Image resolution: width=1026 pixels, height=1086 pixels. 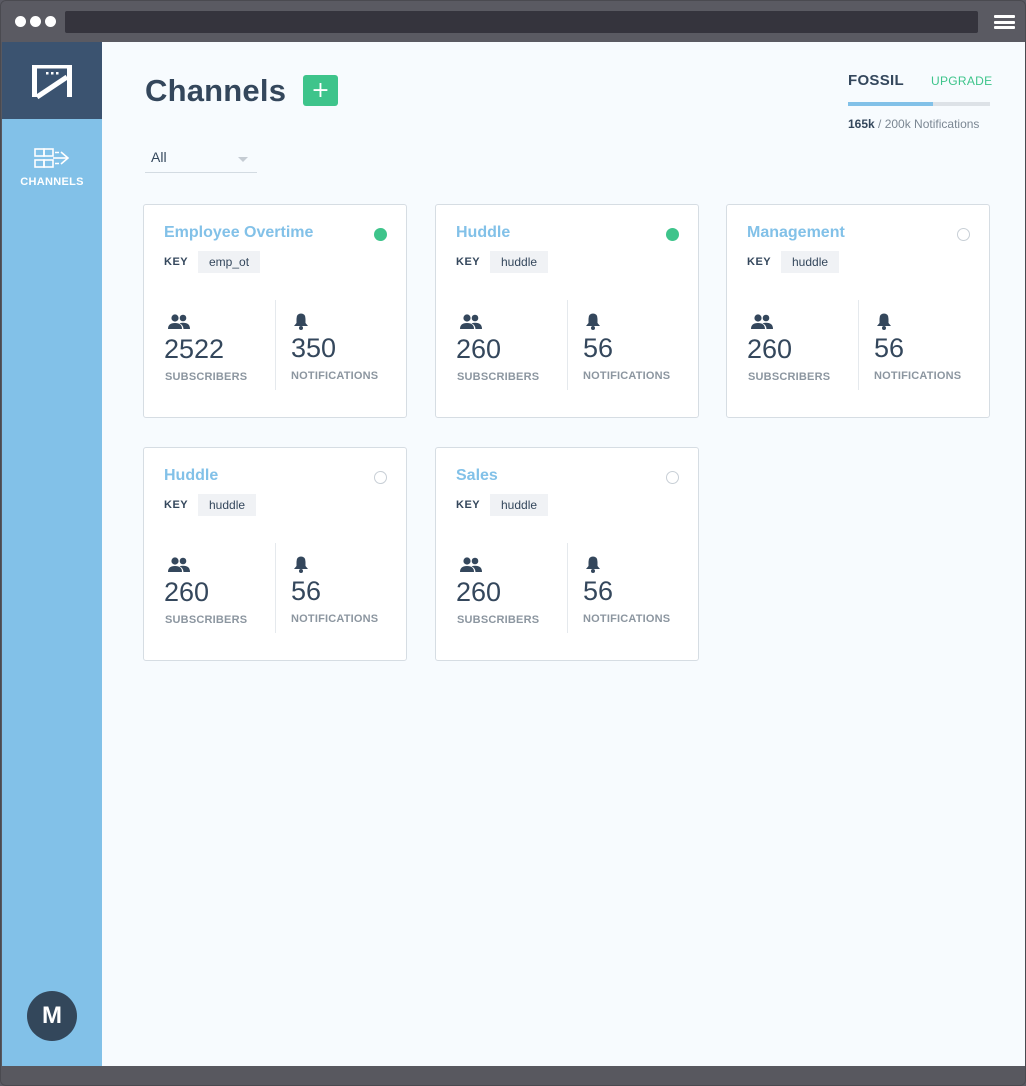 What do you see at coordinates (216, 90) in the screenshot?
I see `page-title: Channels` at bounding box center [216, 90].